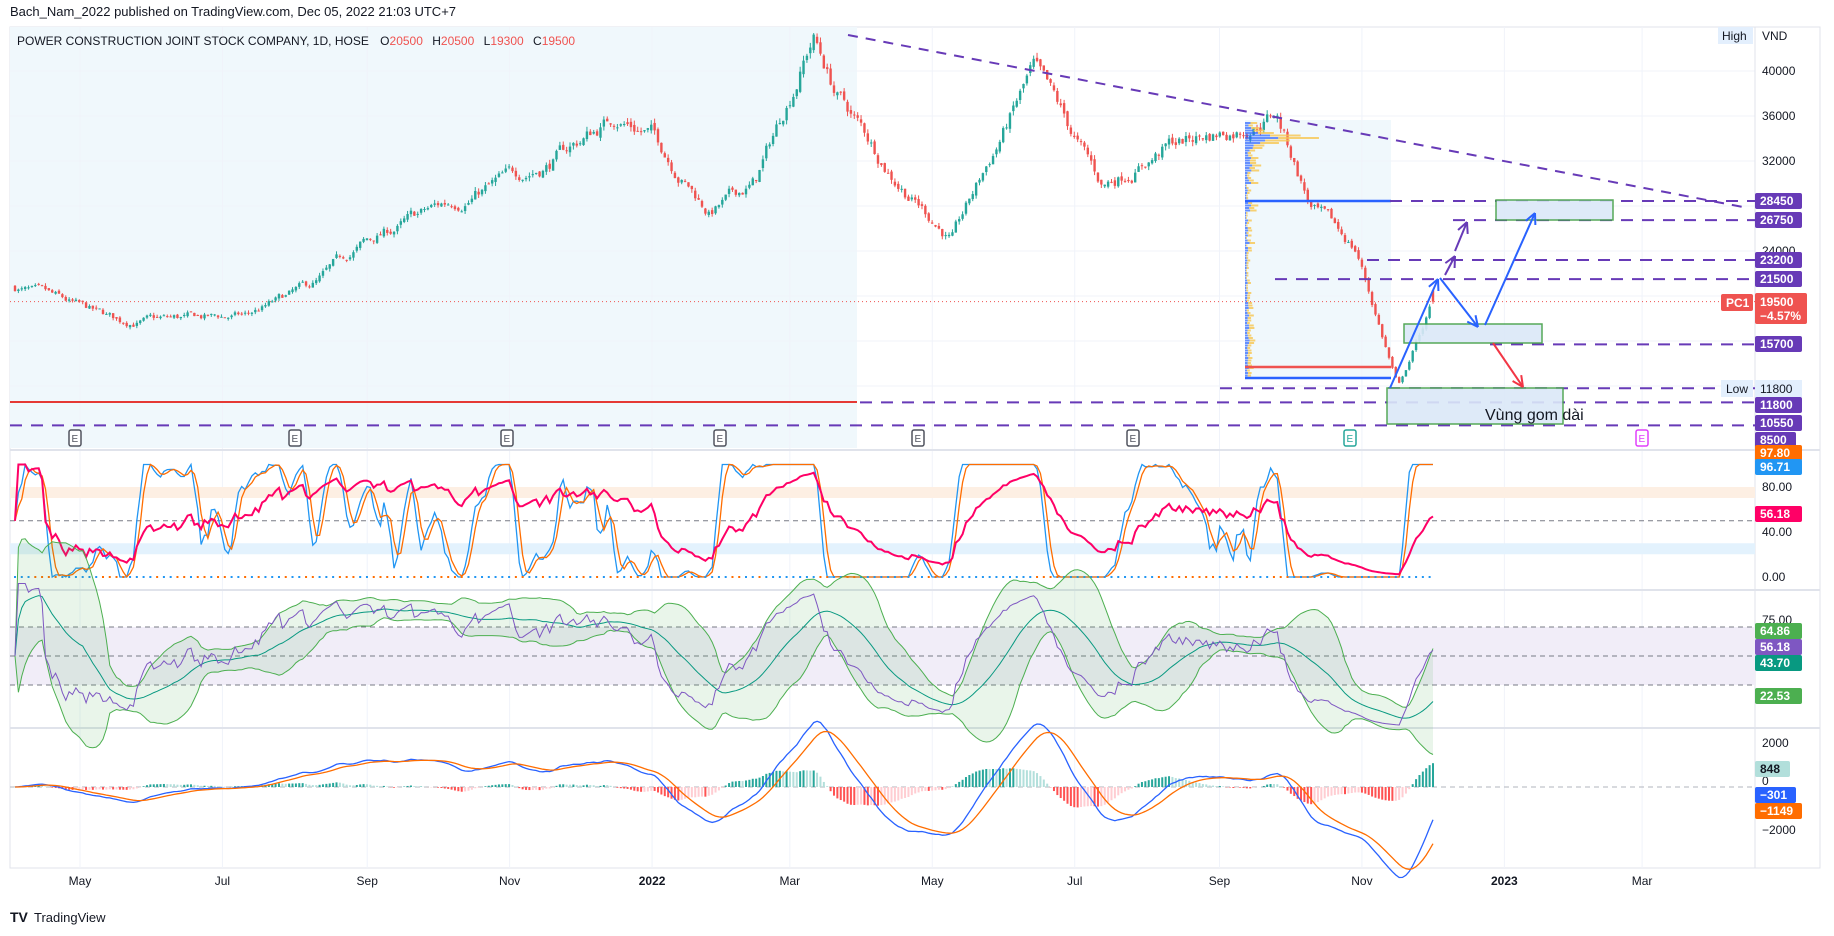 This screenshot has height=936, width=1834. I want to click on symbol-tag: PC1, so click(1738, 303).